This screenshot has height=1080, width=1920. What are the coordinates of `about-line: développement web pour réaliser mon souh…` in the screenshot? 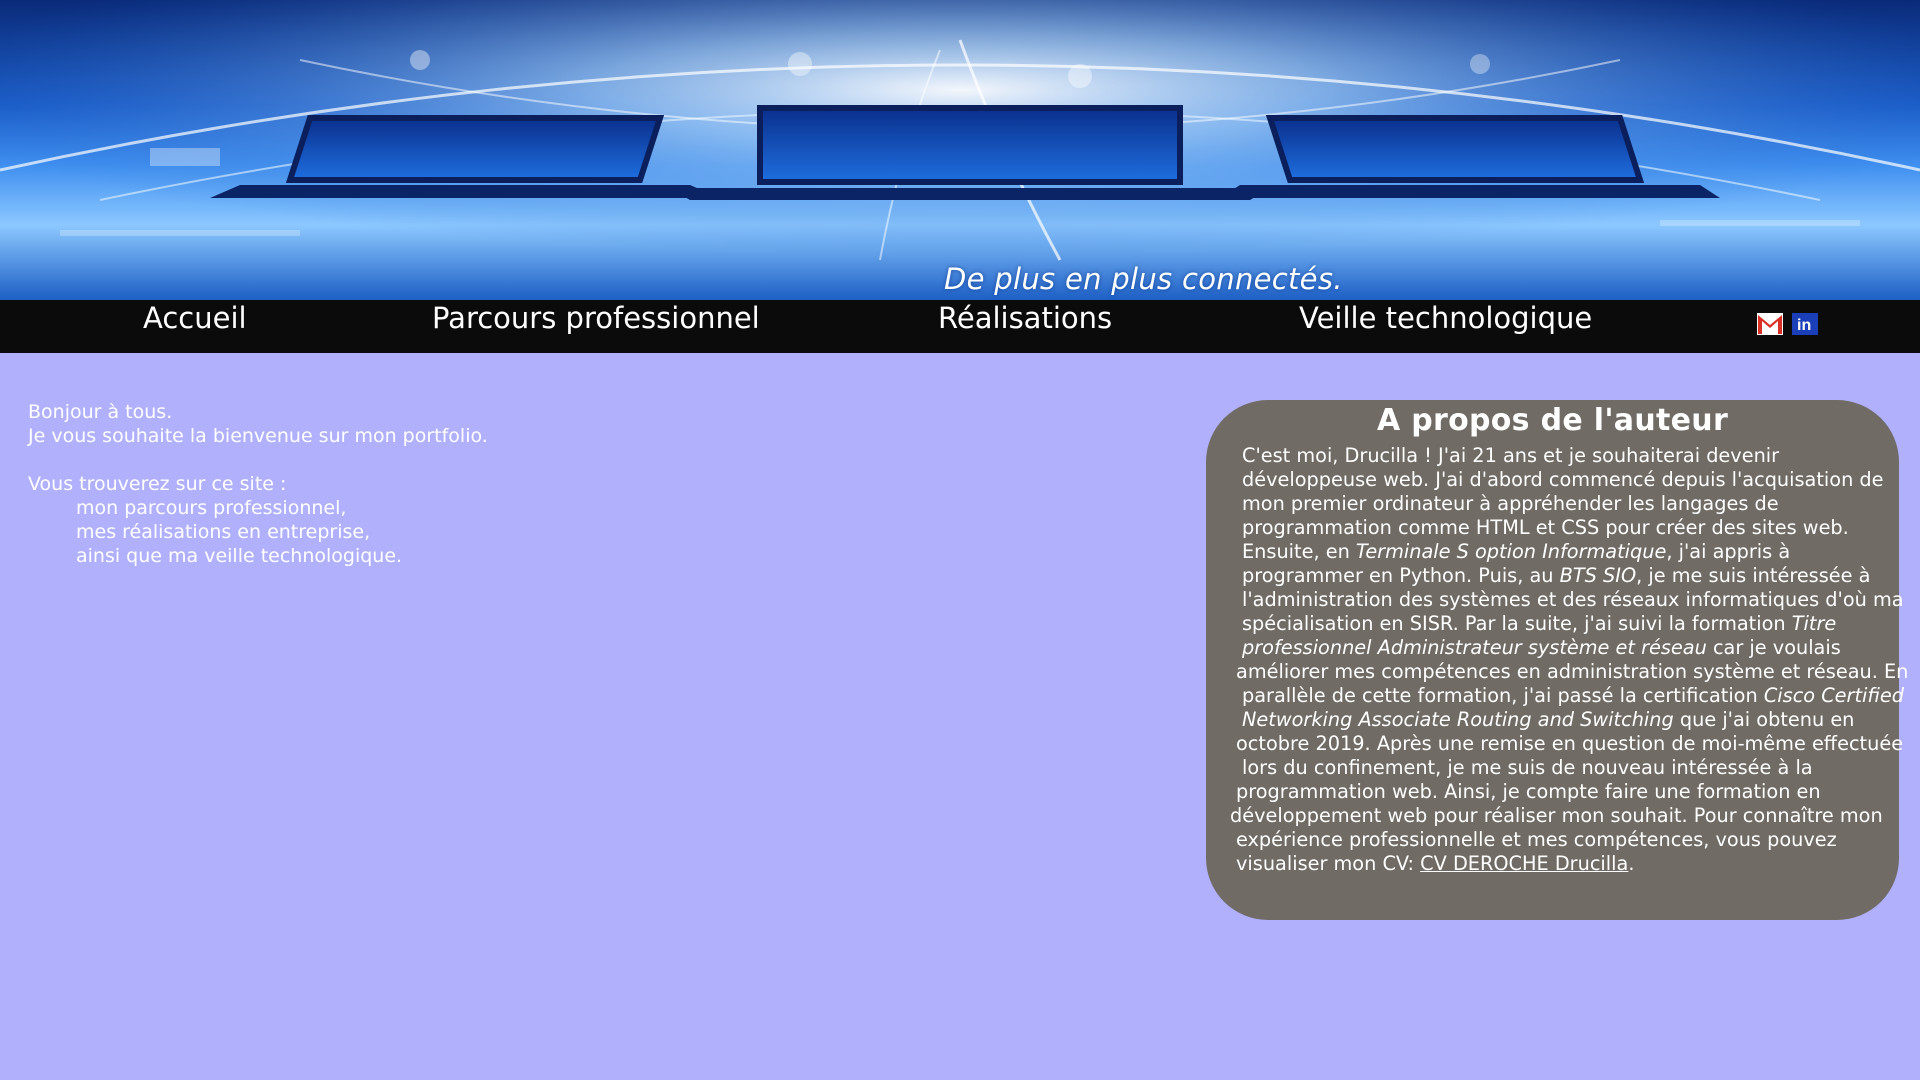 It's located at (1556, 815).